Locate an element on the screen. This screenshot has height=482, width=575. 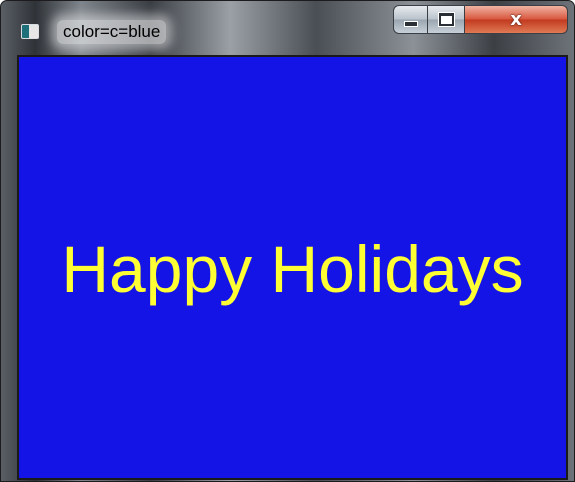
title-bar: color=c=blue x is located at coordinates (287, 27).